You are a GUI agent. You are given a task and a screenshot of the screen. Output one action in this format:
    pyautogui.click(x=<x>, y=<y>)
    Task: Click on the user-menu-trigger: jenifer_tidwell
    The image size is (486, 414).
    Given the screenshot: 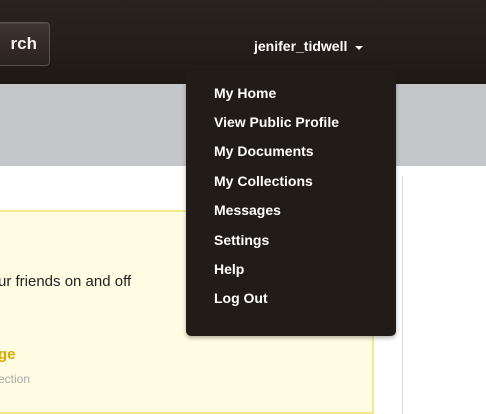 What is the action you would take?
    pyautogui.click(x=309, y=46)
    